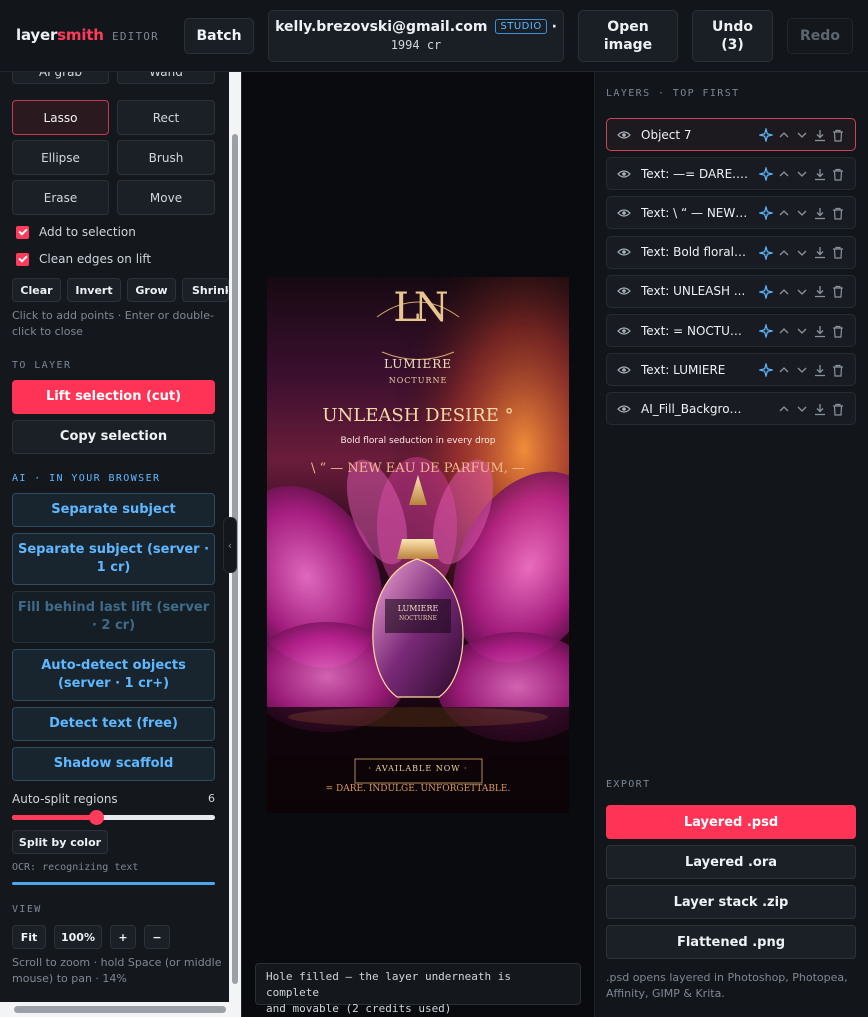  Describe the element at coordinates (157, 937) in the screenshot. I see `zoom-out-button: −` at that location.